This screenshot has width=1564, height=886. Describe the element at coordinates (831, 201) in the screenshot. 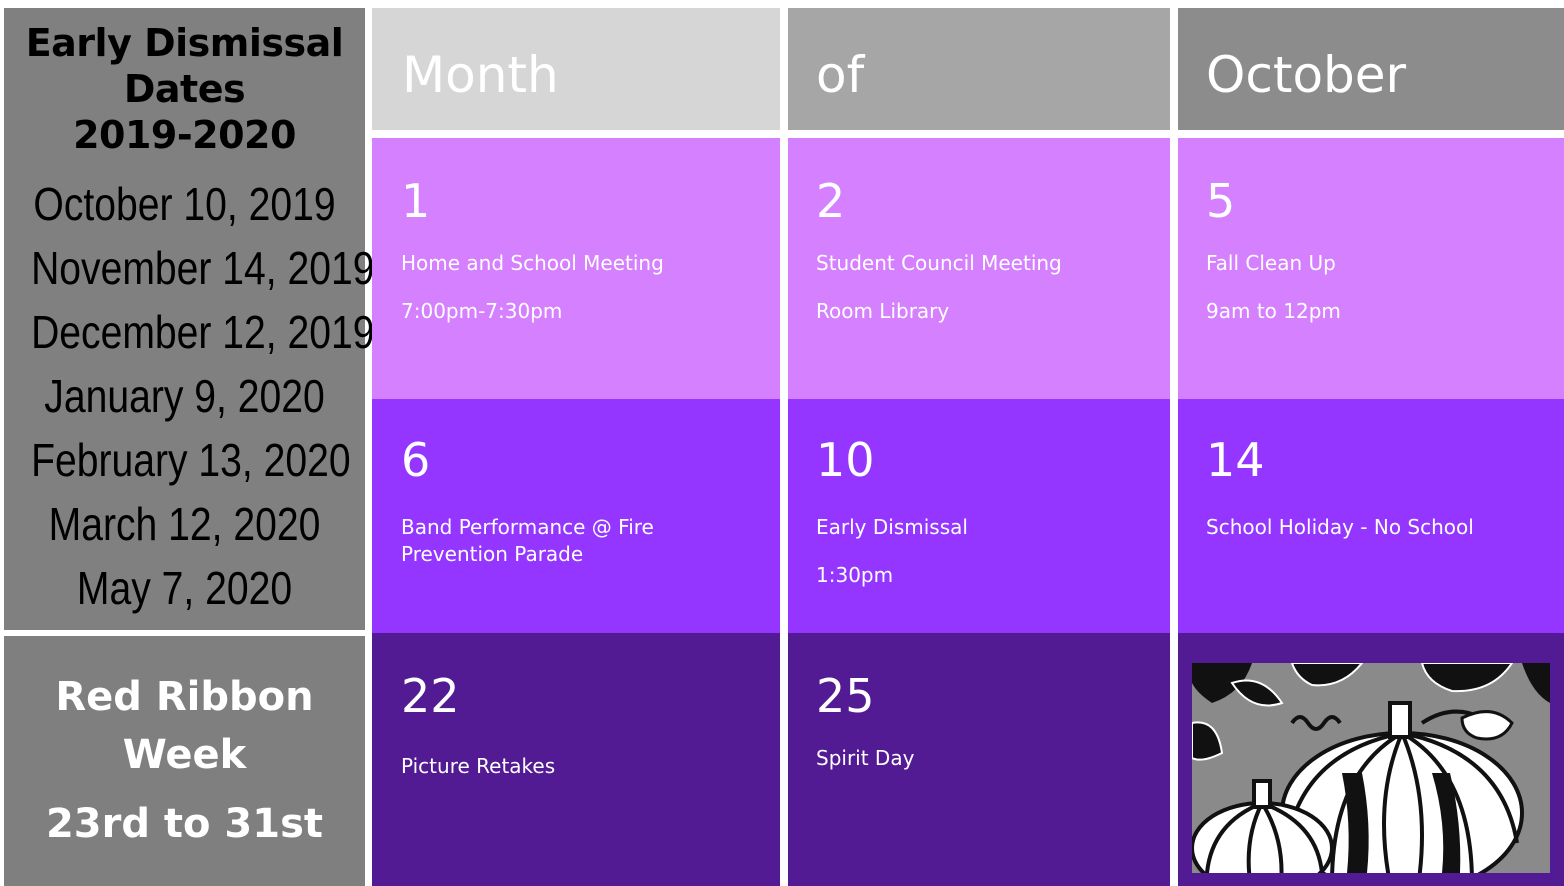

I see `event-day: 2` at that location.